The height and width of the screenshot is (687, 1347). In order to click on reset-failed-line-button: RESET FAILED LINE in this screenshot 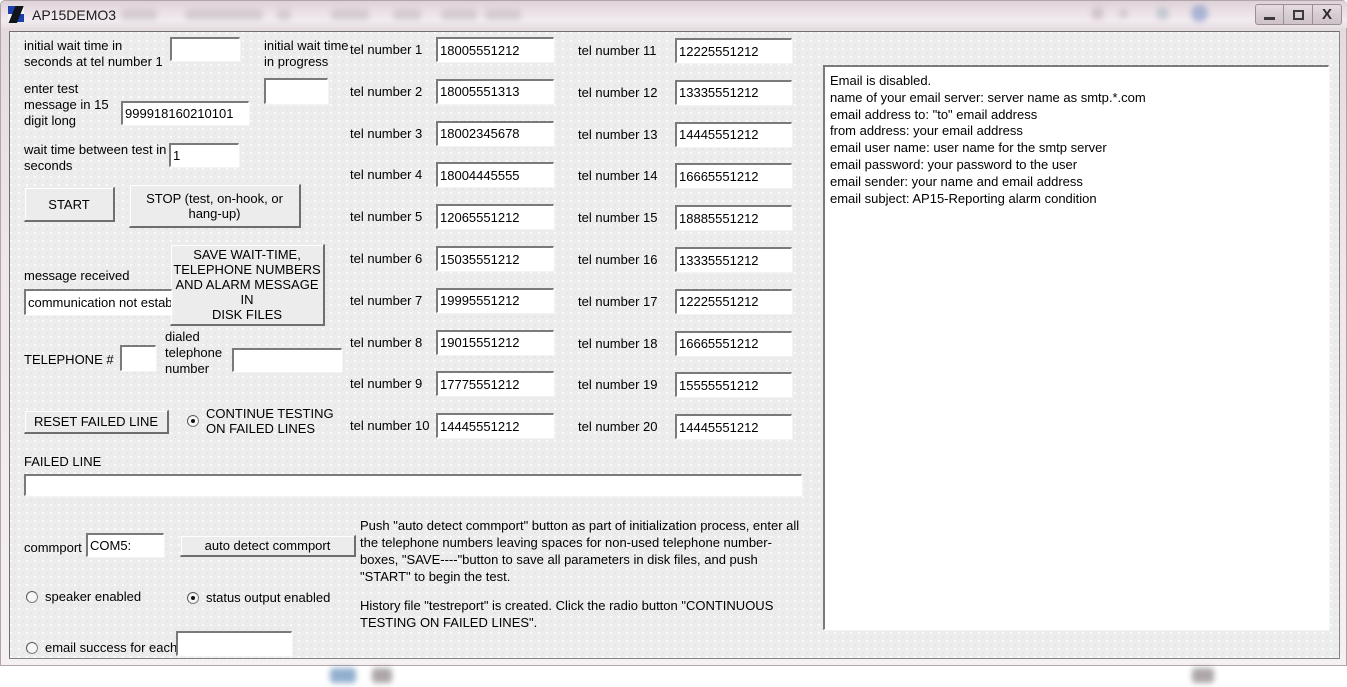, I will do `click(96, 422)`.